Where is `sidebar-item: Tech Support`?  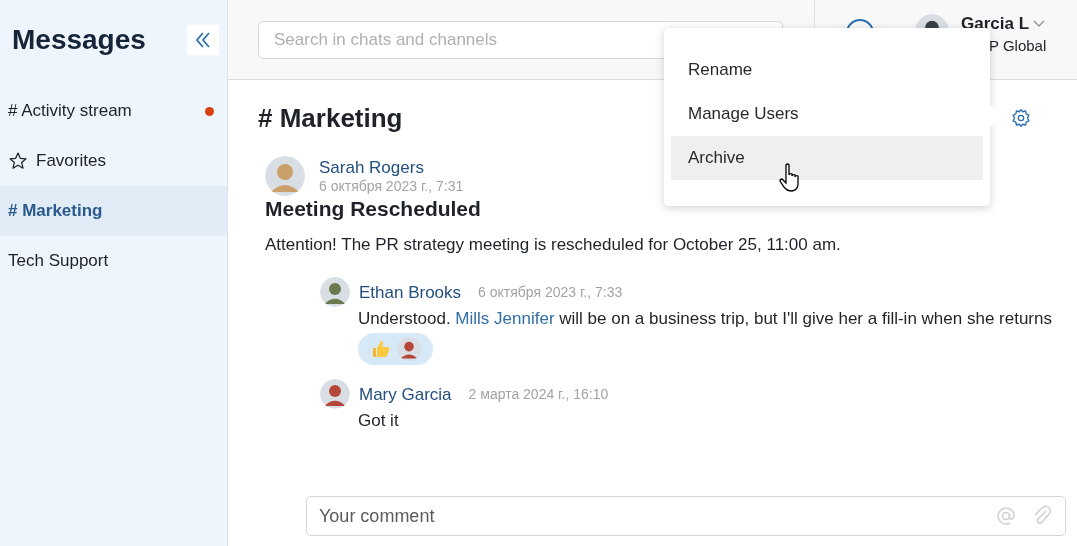 sidebar-item: Tech Support is located at coordinates (113, 261).